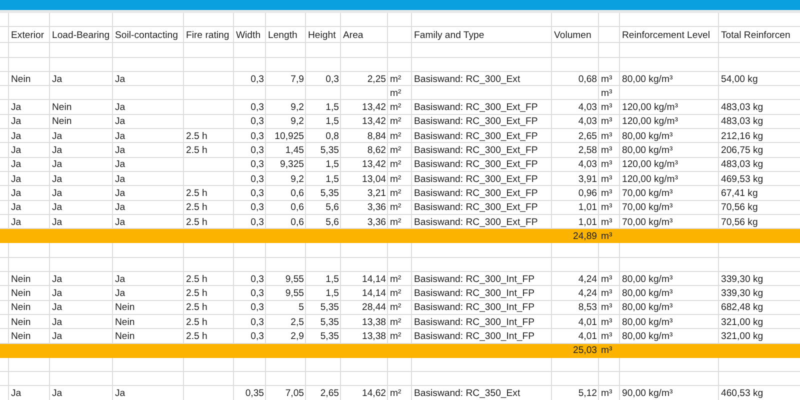 The width and height of the screenshot is (800, 400). Describe the element at coordinates (297, 179) in the screenshot. I see `table-cell: 9,2` at that location.